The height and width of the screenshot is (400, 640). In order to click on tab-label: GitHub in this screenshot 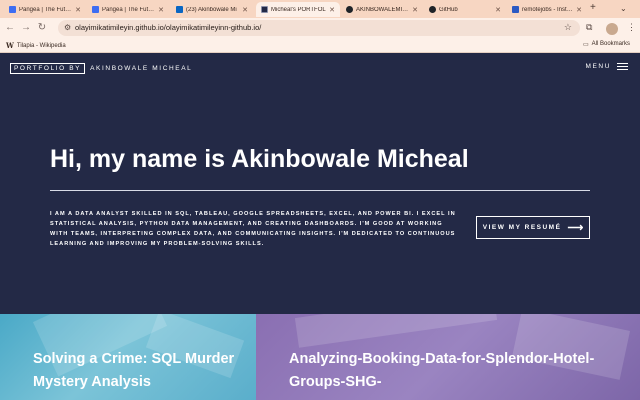, I will do `click(448, 9)`.